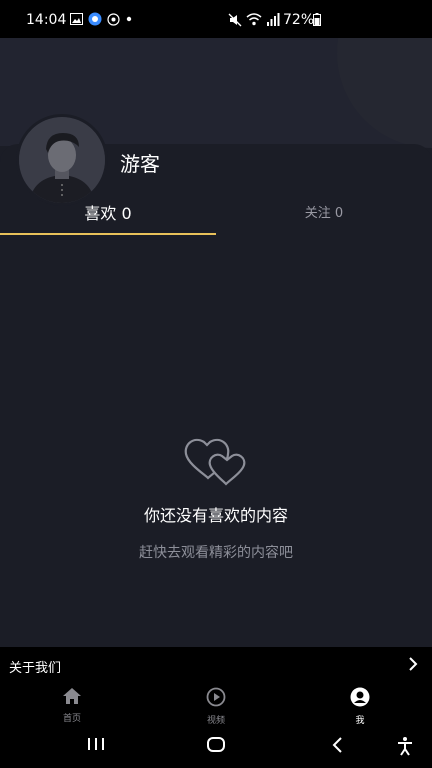  Describe the element at coordinates (72, 696) in the screenshot. I see `home-icon` at that location.